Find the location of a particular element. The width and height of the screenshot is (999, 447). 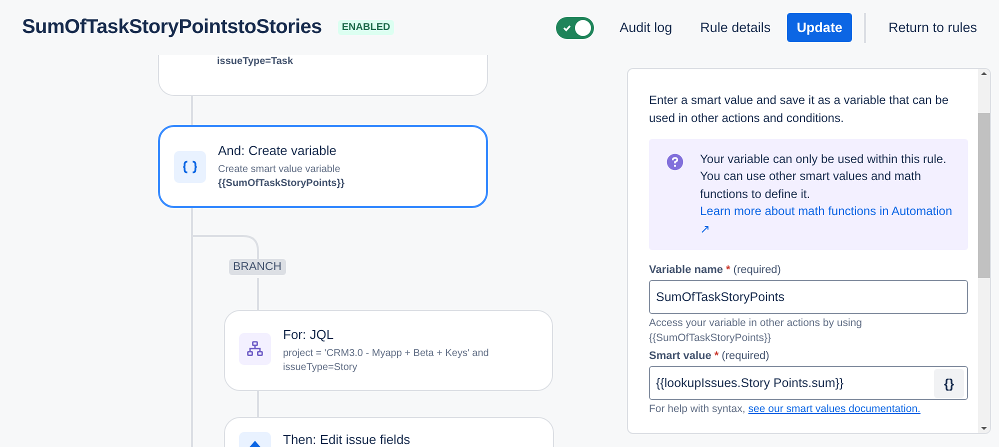

header-link: Audit log is located at coordinates (646, 27).